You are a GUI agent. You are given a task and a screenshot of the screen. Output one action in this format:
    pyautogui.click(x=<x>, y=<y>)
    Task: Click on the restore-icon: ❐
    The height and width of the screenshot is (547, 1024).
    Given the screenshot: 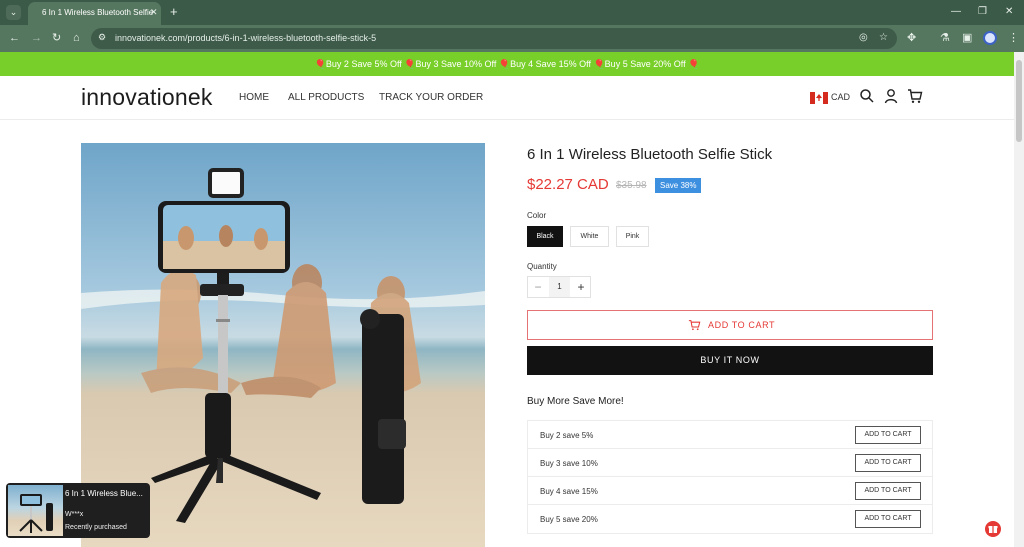 What is the action you would take?
    pyautogui.click(x=982, y=12)
    